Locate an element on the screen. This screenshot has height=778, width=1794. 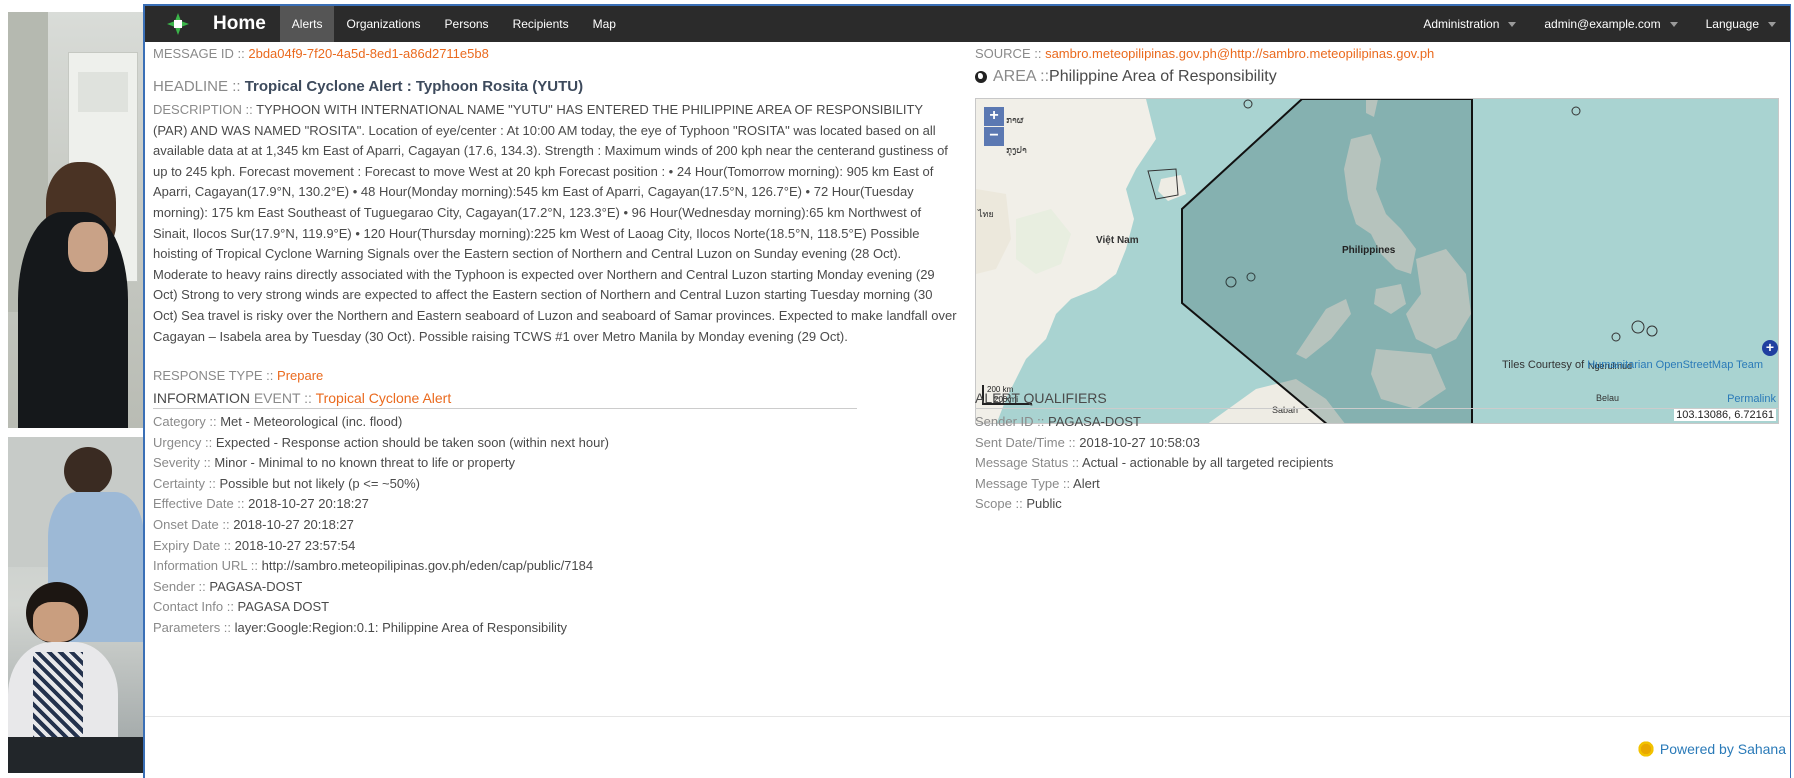
field-label: Severity :: is located at coordinates (184, 463).